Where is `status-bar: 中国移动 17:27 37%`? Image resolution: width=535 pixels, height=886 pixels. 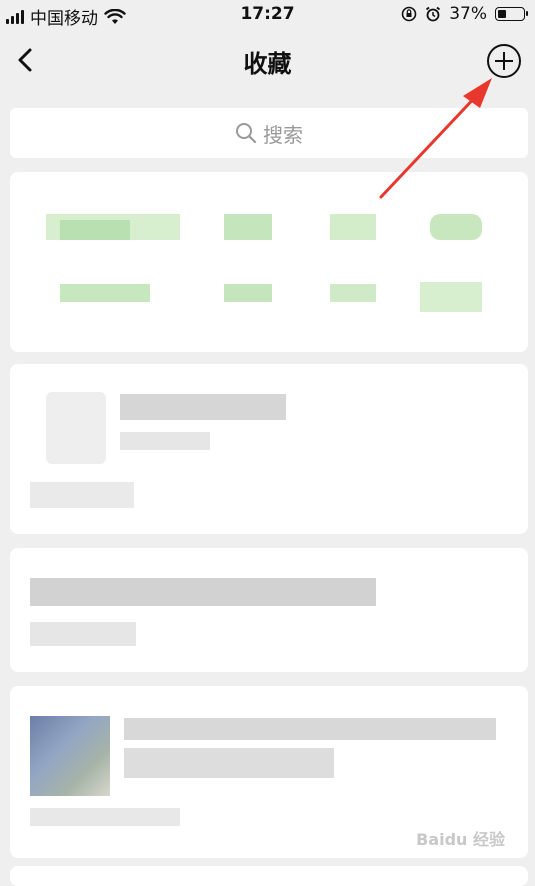 status-bar: 中国移动 17:27 37% is located at coordinates (267, 15).